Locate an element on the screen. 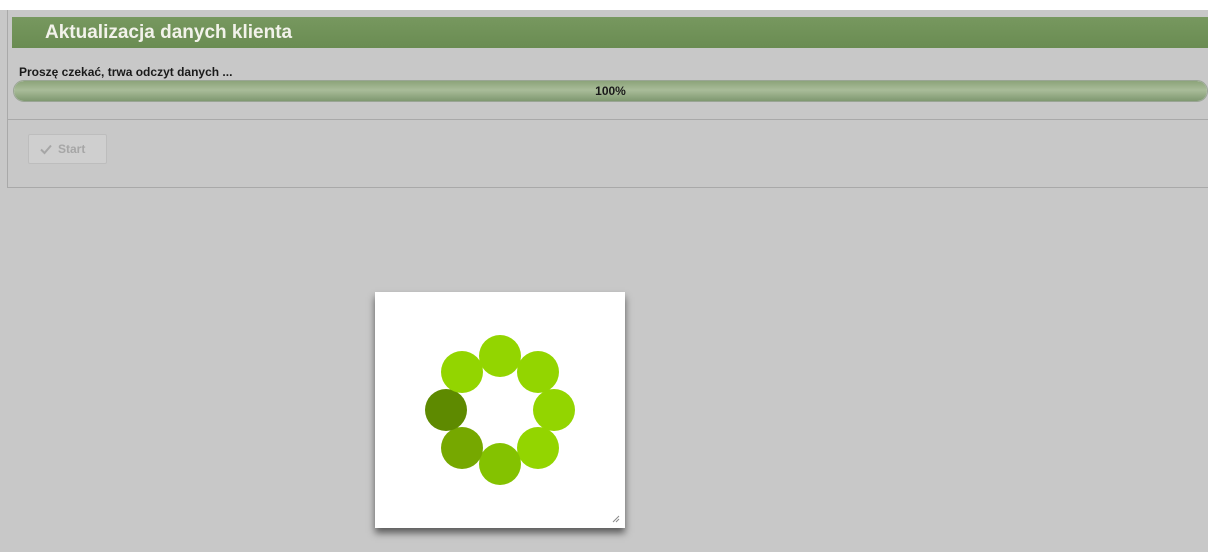 The height and width of the screenshot is (552, 1208). start-button-label: Start is located at coordinates (72, 149).